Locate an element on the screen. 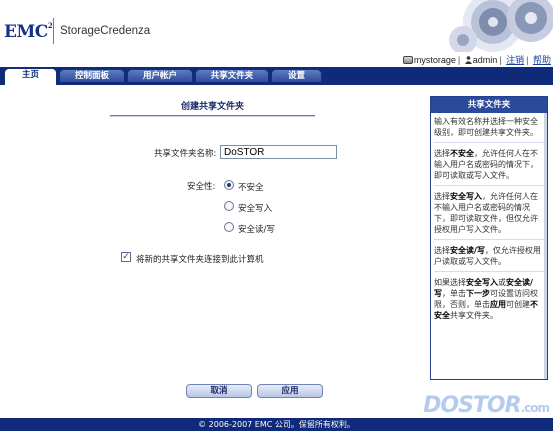 This screenshot has height=431, width=553. footer: © 2006-2007 EMC 公司。保留所有权利。 is located at coordinates (276, 424).